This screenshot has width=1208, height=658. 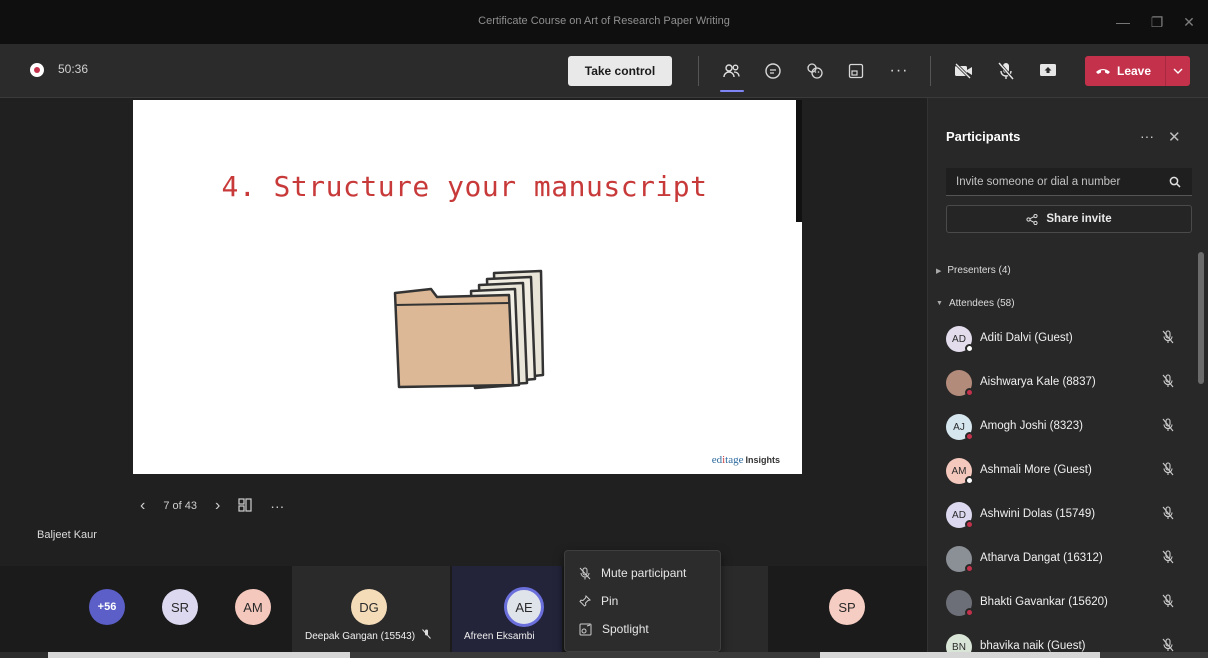 I want to click on participant-name: Amogh Joshi (8323), so click(x=1031, y=426).